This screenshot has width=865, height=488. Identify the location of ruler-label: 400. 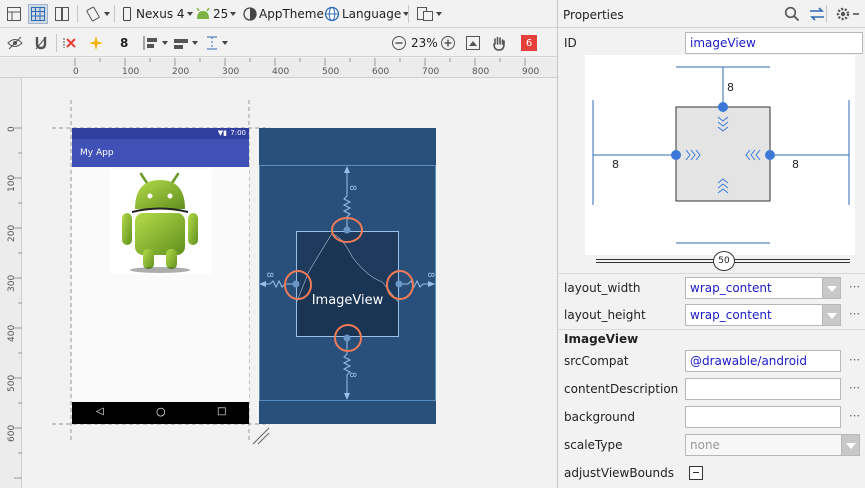
(12, 333).